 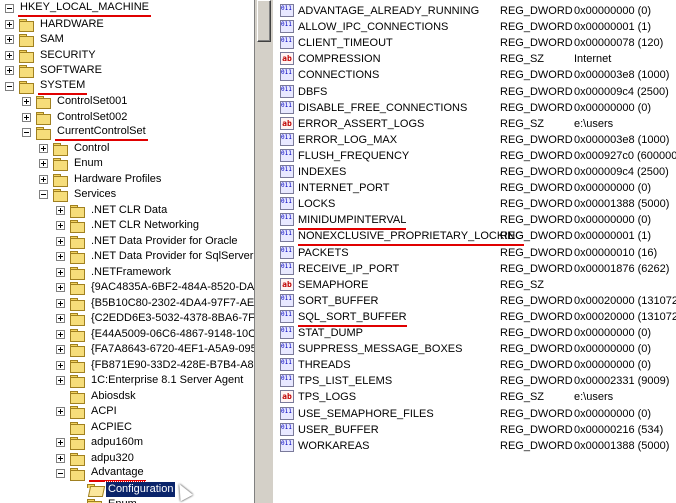 I want to click on tree-node: Enum, so click(x=72, y=163).